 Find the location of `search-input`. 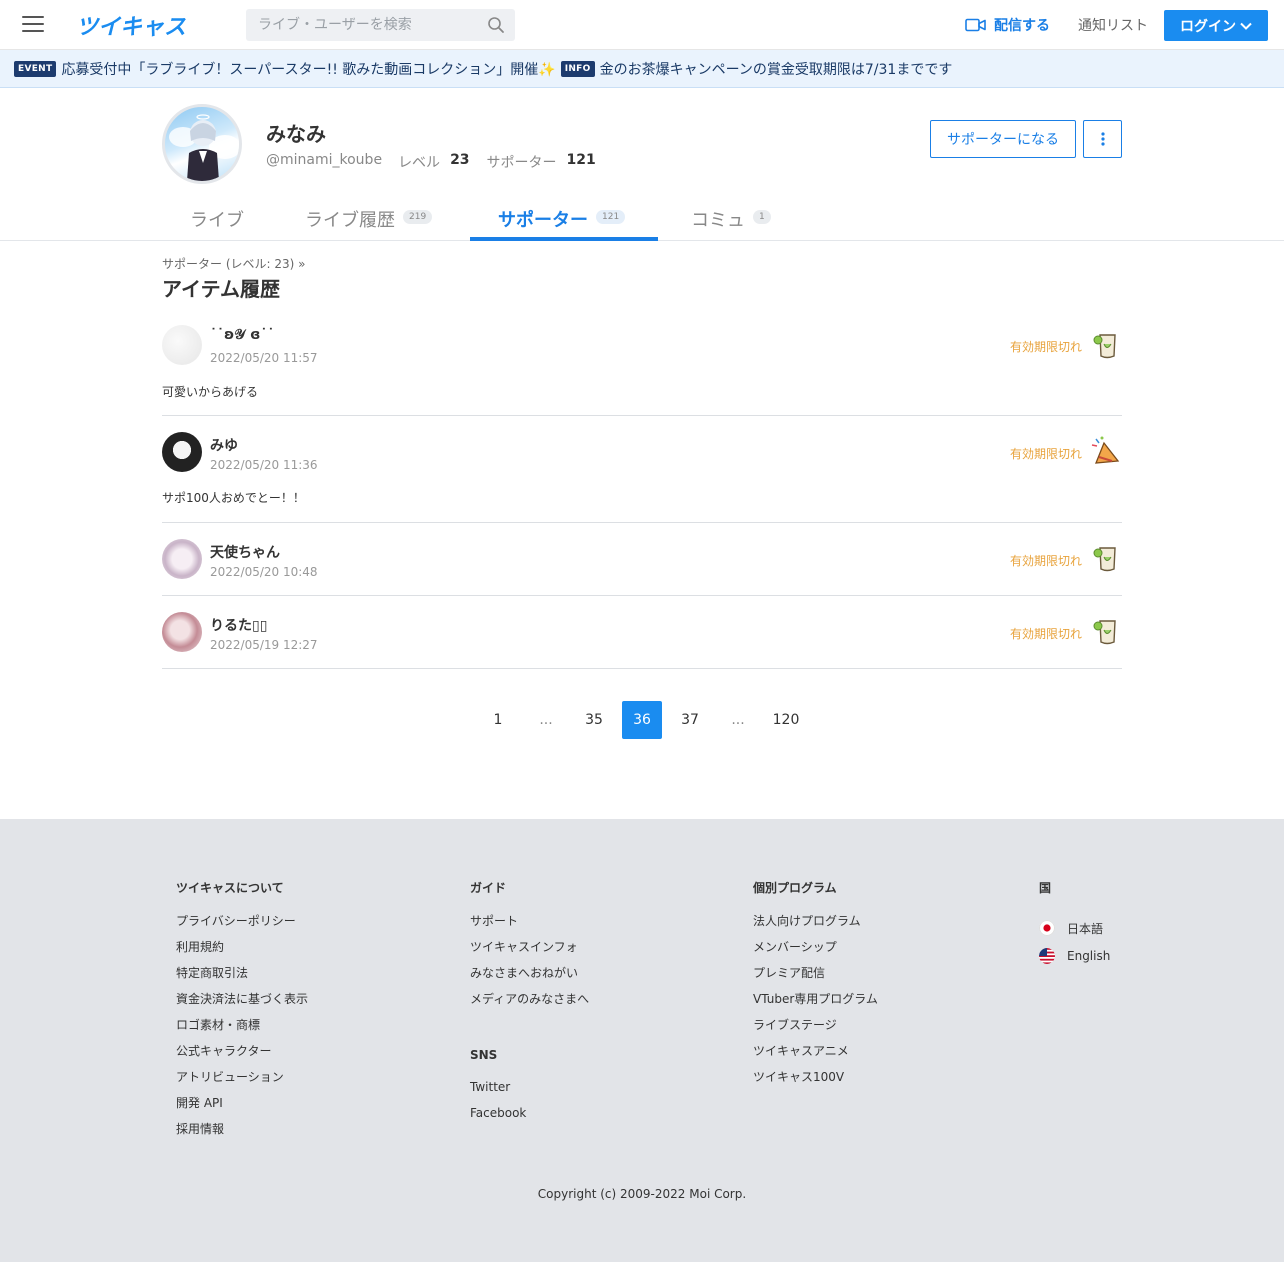

search-input is located at coordinates (361, 25).